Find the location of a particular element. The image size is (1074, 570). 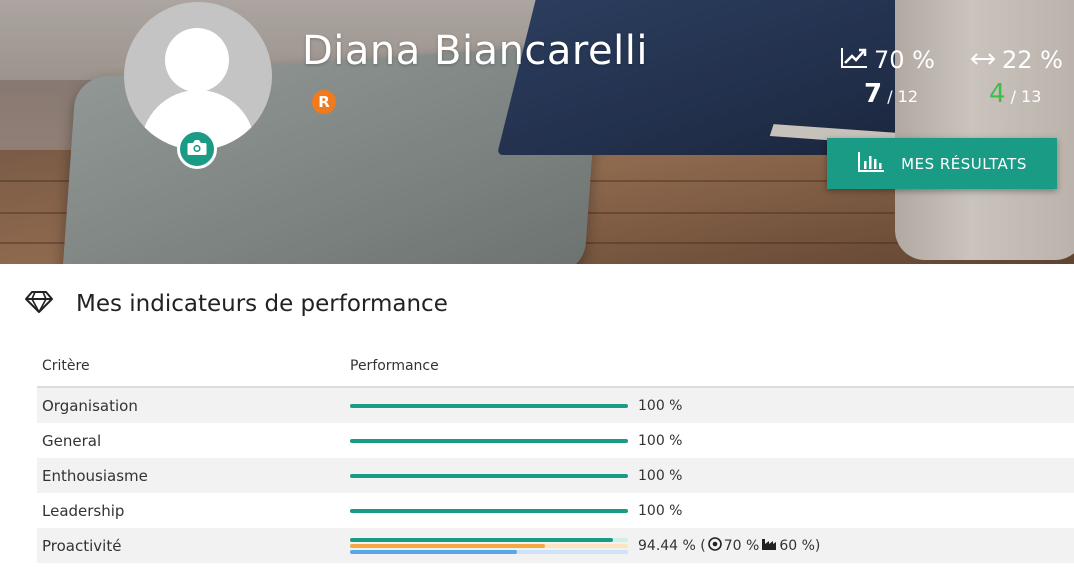

target-icon is located at coordinates (715, 545).